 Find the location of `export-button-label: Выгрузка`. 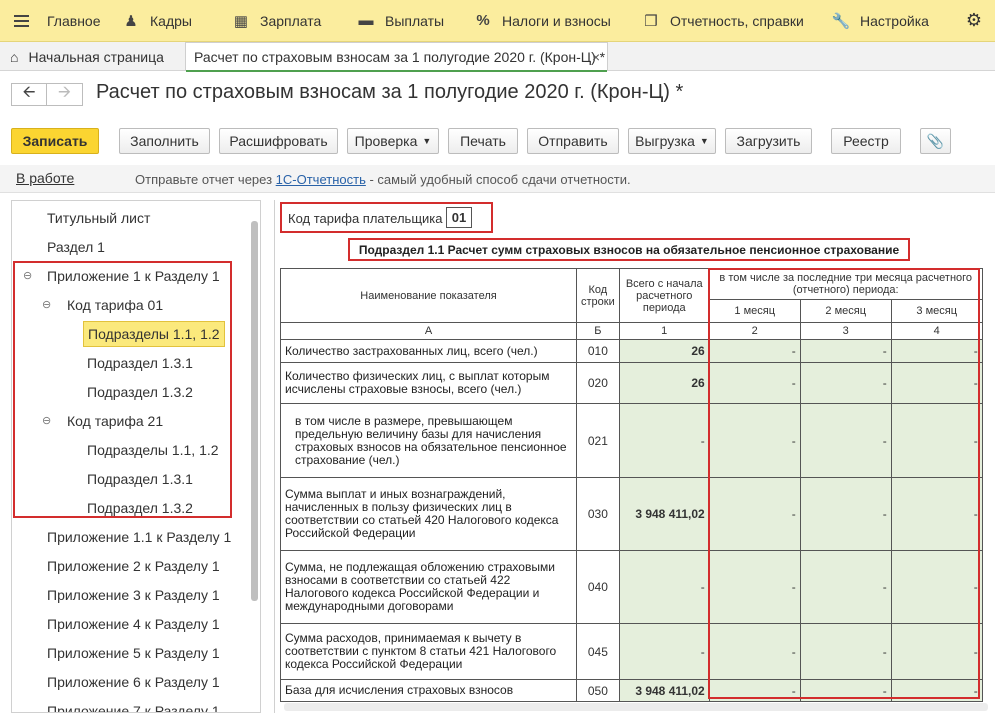

export-button-label: Выгрузка is located at coordinates (665, 141).